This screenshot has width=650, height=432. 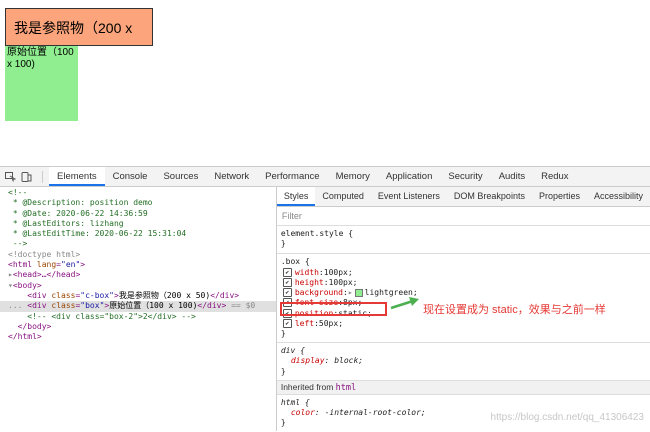 What do you see at coordinates (375, 413) in the screenshot?
I see `property-value: -internal-root-color;` at bounding box center [375, 413].